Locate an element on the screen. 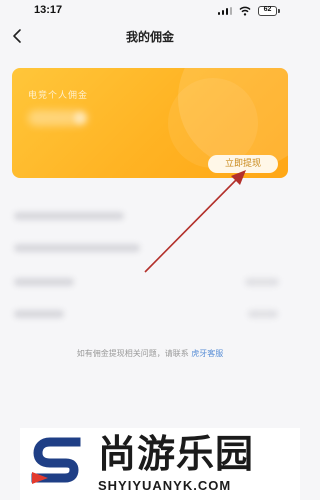 Image resolution: width=320 pixels, height=500 pixels. signal-icon is located at coordinates (225, 11).